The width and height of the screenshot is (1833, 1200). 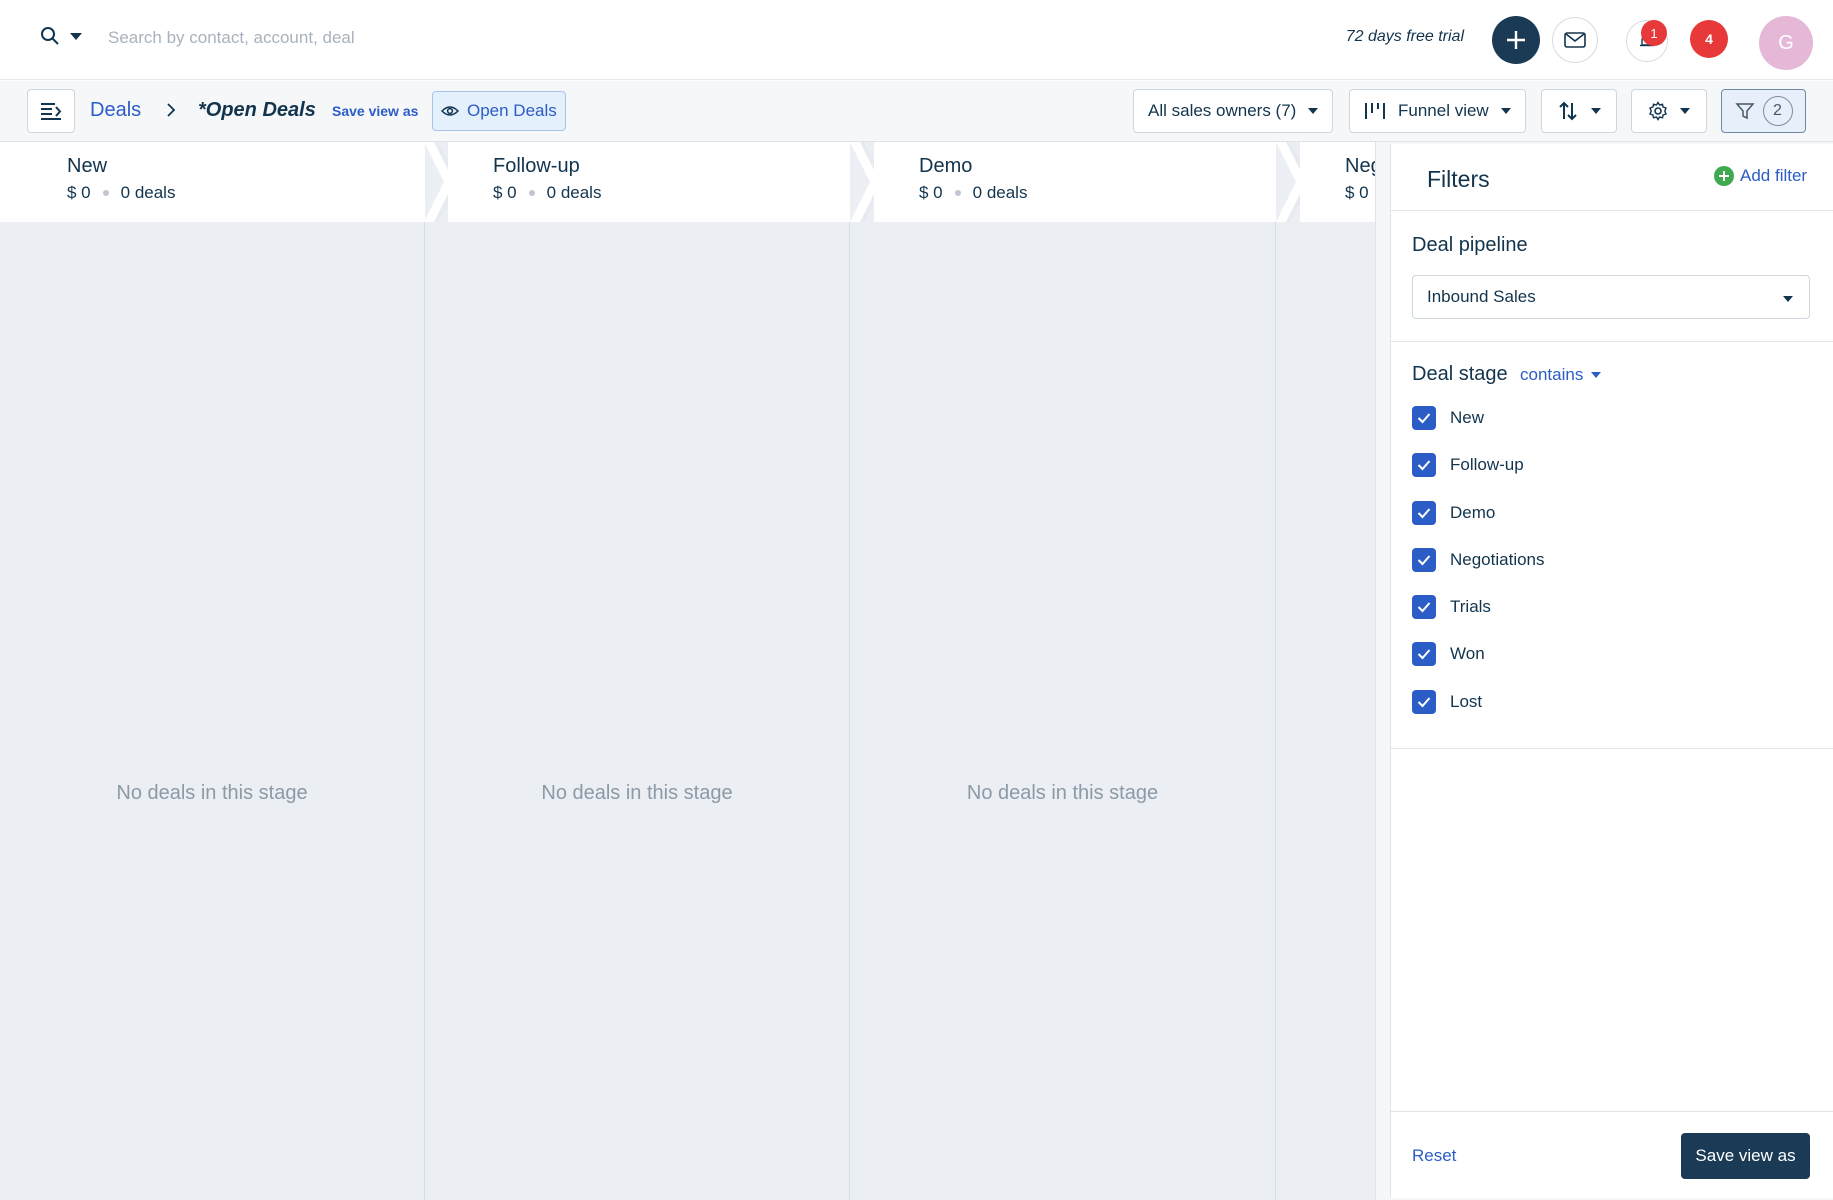 I want to click on sales-owners-label: All sales owners (7), so click(x=1222, y=110).